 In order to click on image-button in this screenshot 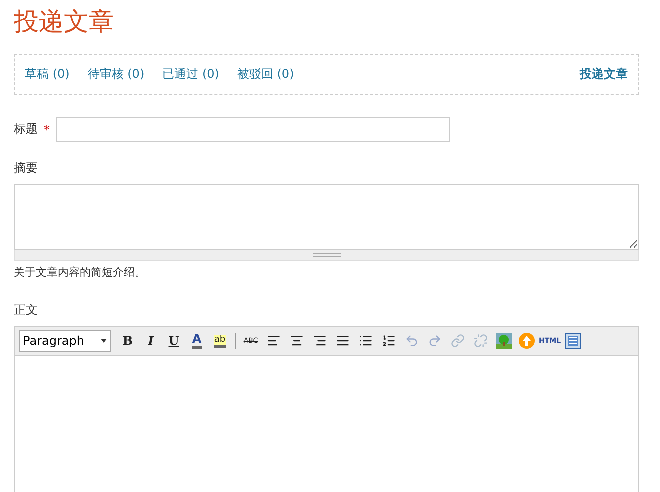, I will do `click(504, 341)`.